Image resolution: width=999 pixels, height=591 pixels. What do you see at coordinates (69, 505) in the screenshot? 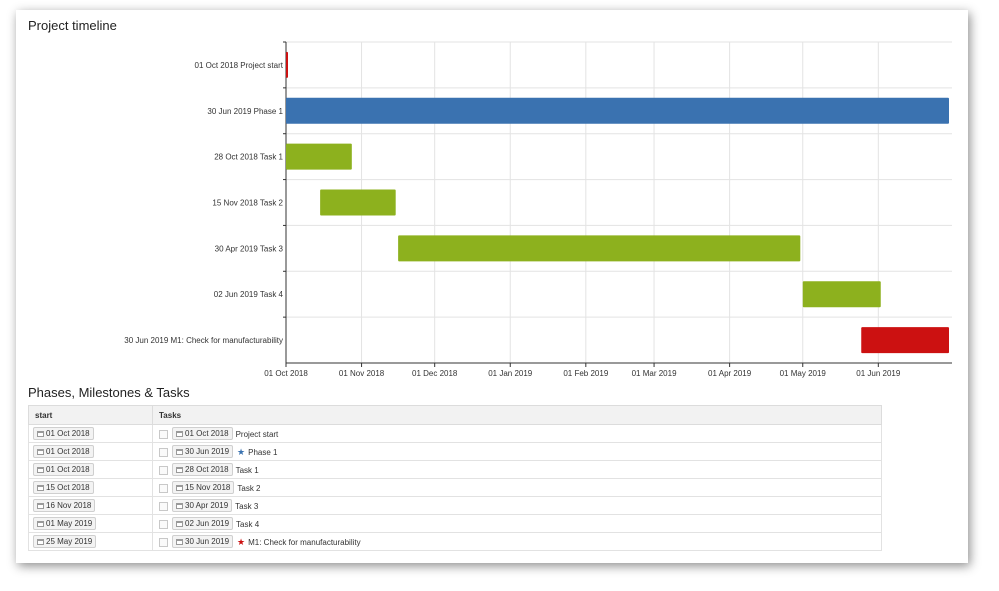
I see `start-date-value: 16 Nov 2018` at bounding box center [69, 505].